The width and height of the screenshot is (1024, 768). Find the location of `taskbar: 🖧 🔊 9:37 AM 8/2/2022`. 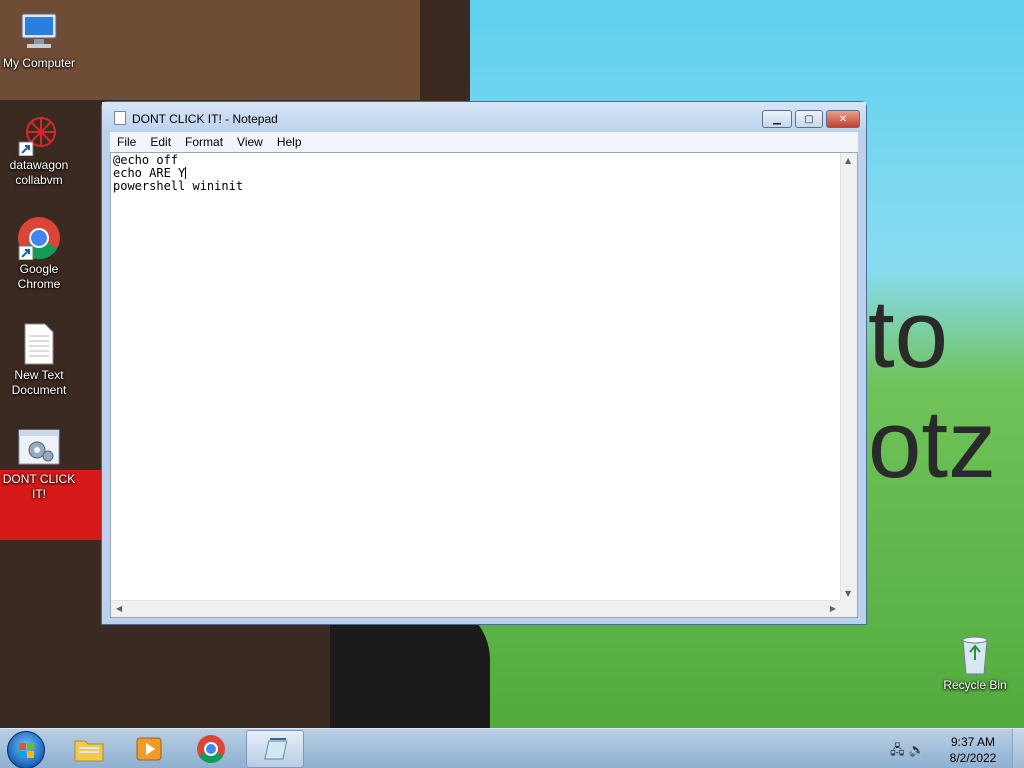

taskbar: 🖧 🔊 9:37 AM 8/2/2022 is located at coordinates (512, 748).